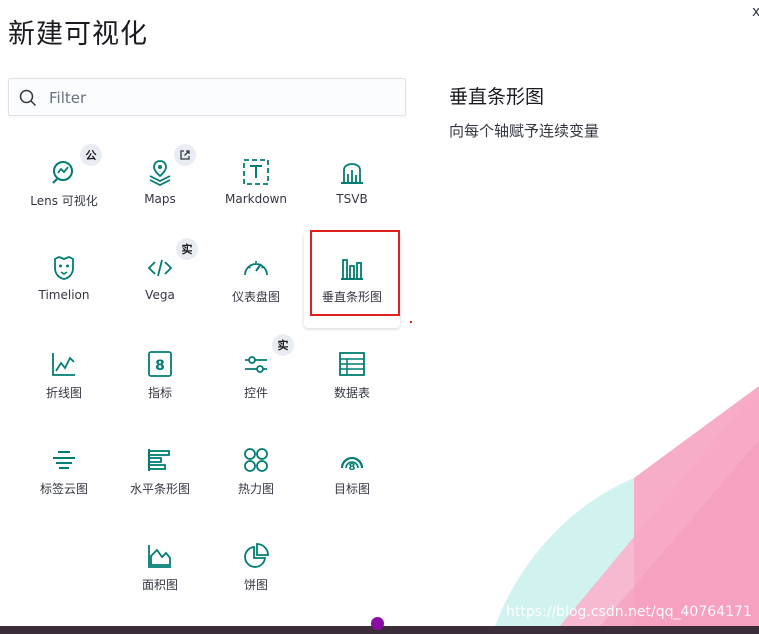 This screenshot has width=759, height=634. What do you see at coordinates (224, 98) in the screenshot?
I see `search-input` at bounding box center [224, 98].